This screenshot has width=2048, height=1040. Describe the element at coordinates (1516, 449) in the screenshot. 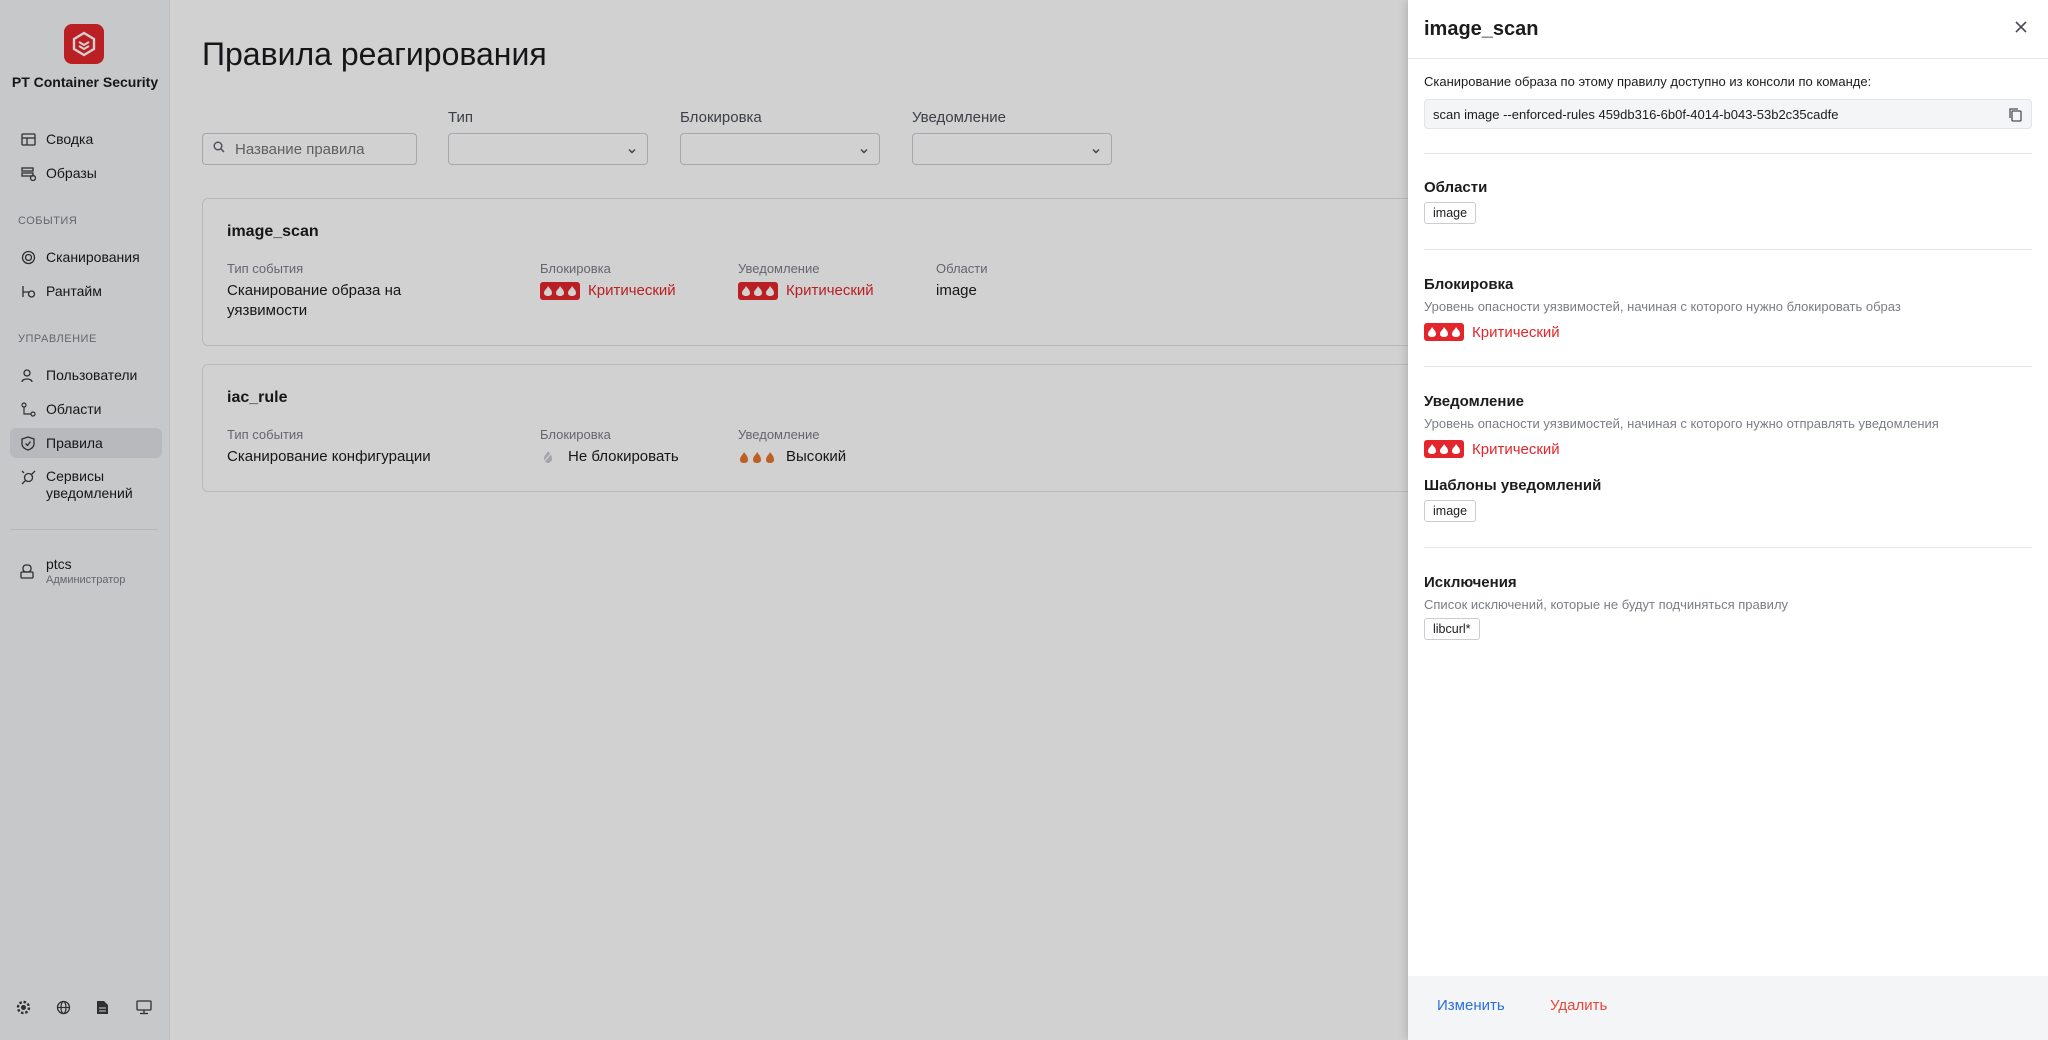

I see `notify-severity-text: Критический` at that location.